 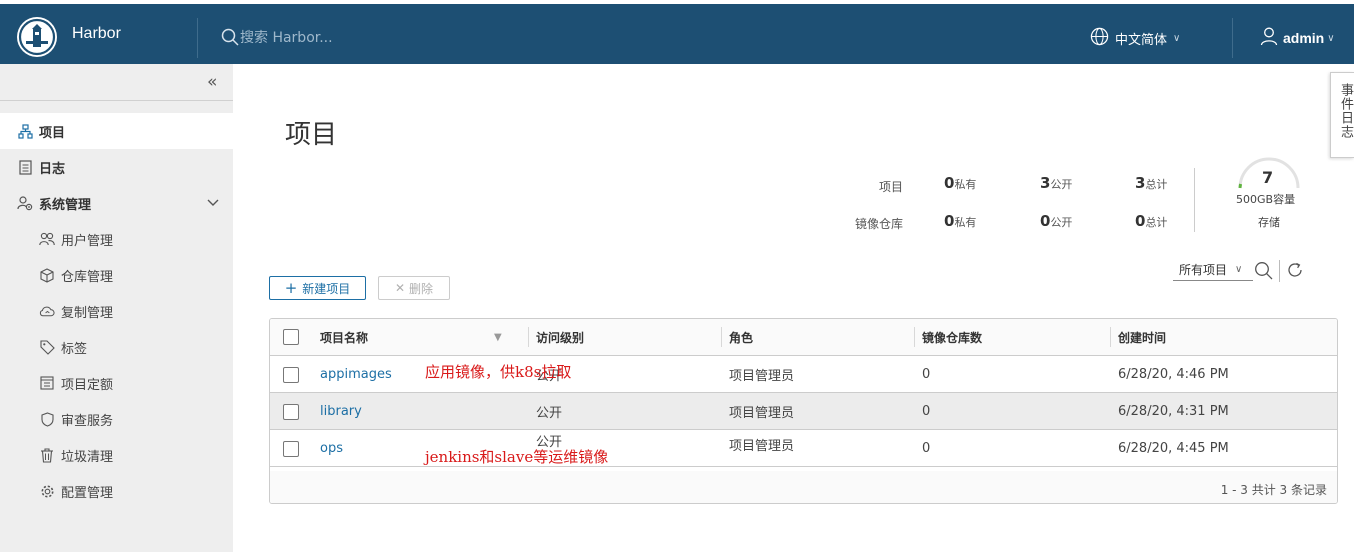 I want to click on new-project-button: + 新建项目, so click(x=317, y=288).